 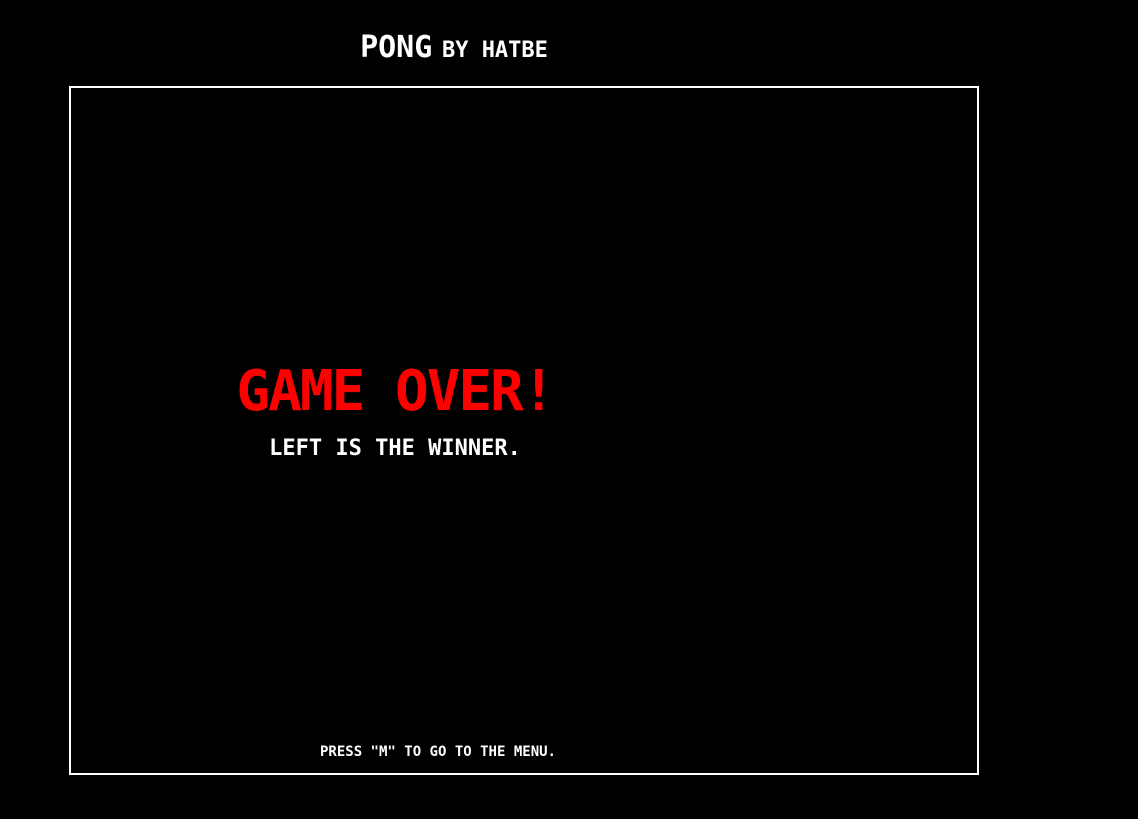 What do you see at coordinates (395, 448) in the screenshot?
I see `winner-message: LEFT IS THE WINNER.` at bounding box center [395, 448].